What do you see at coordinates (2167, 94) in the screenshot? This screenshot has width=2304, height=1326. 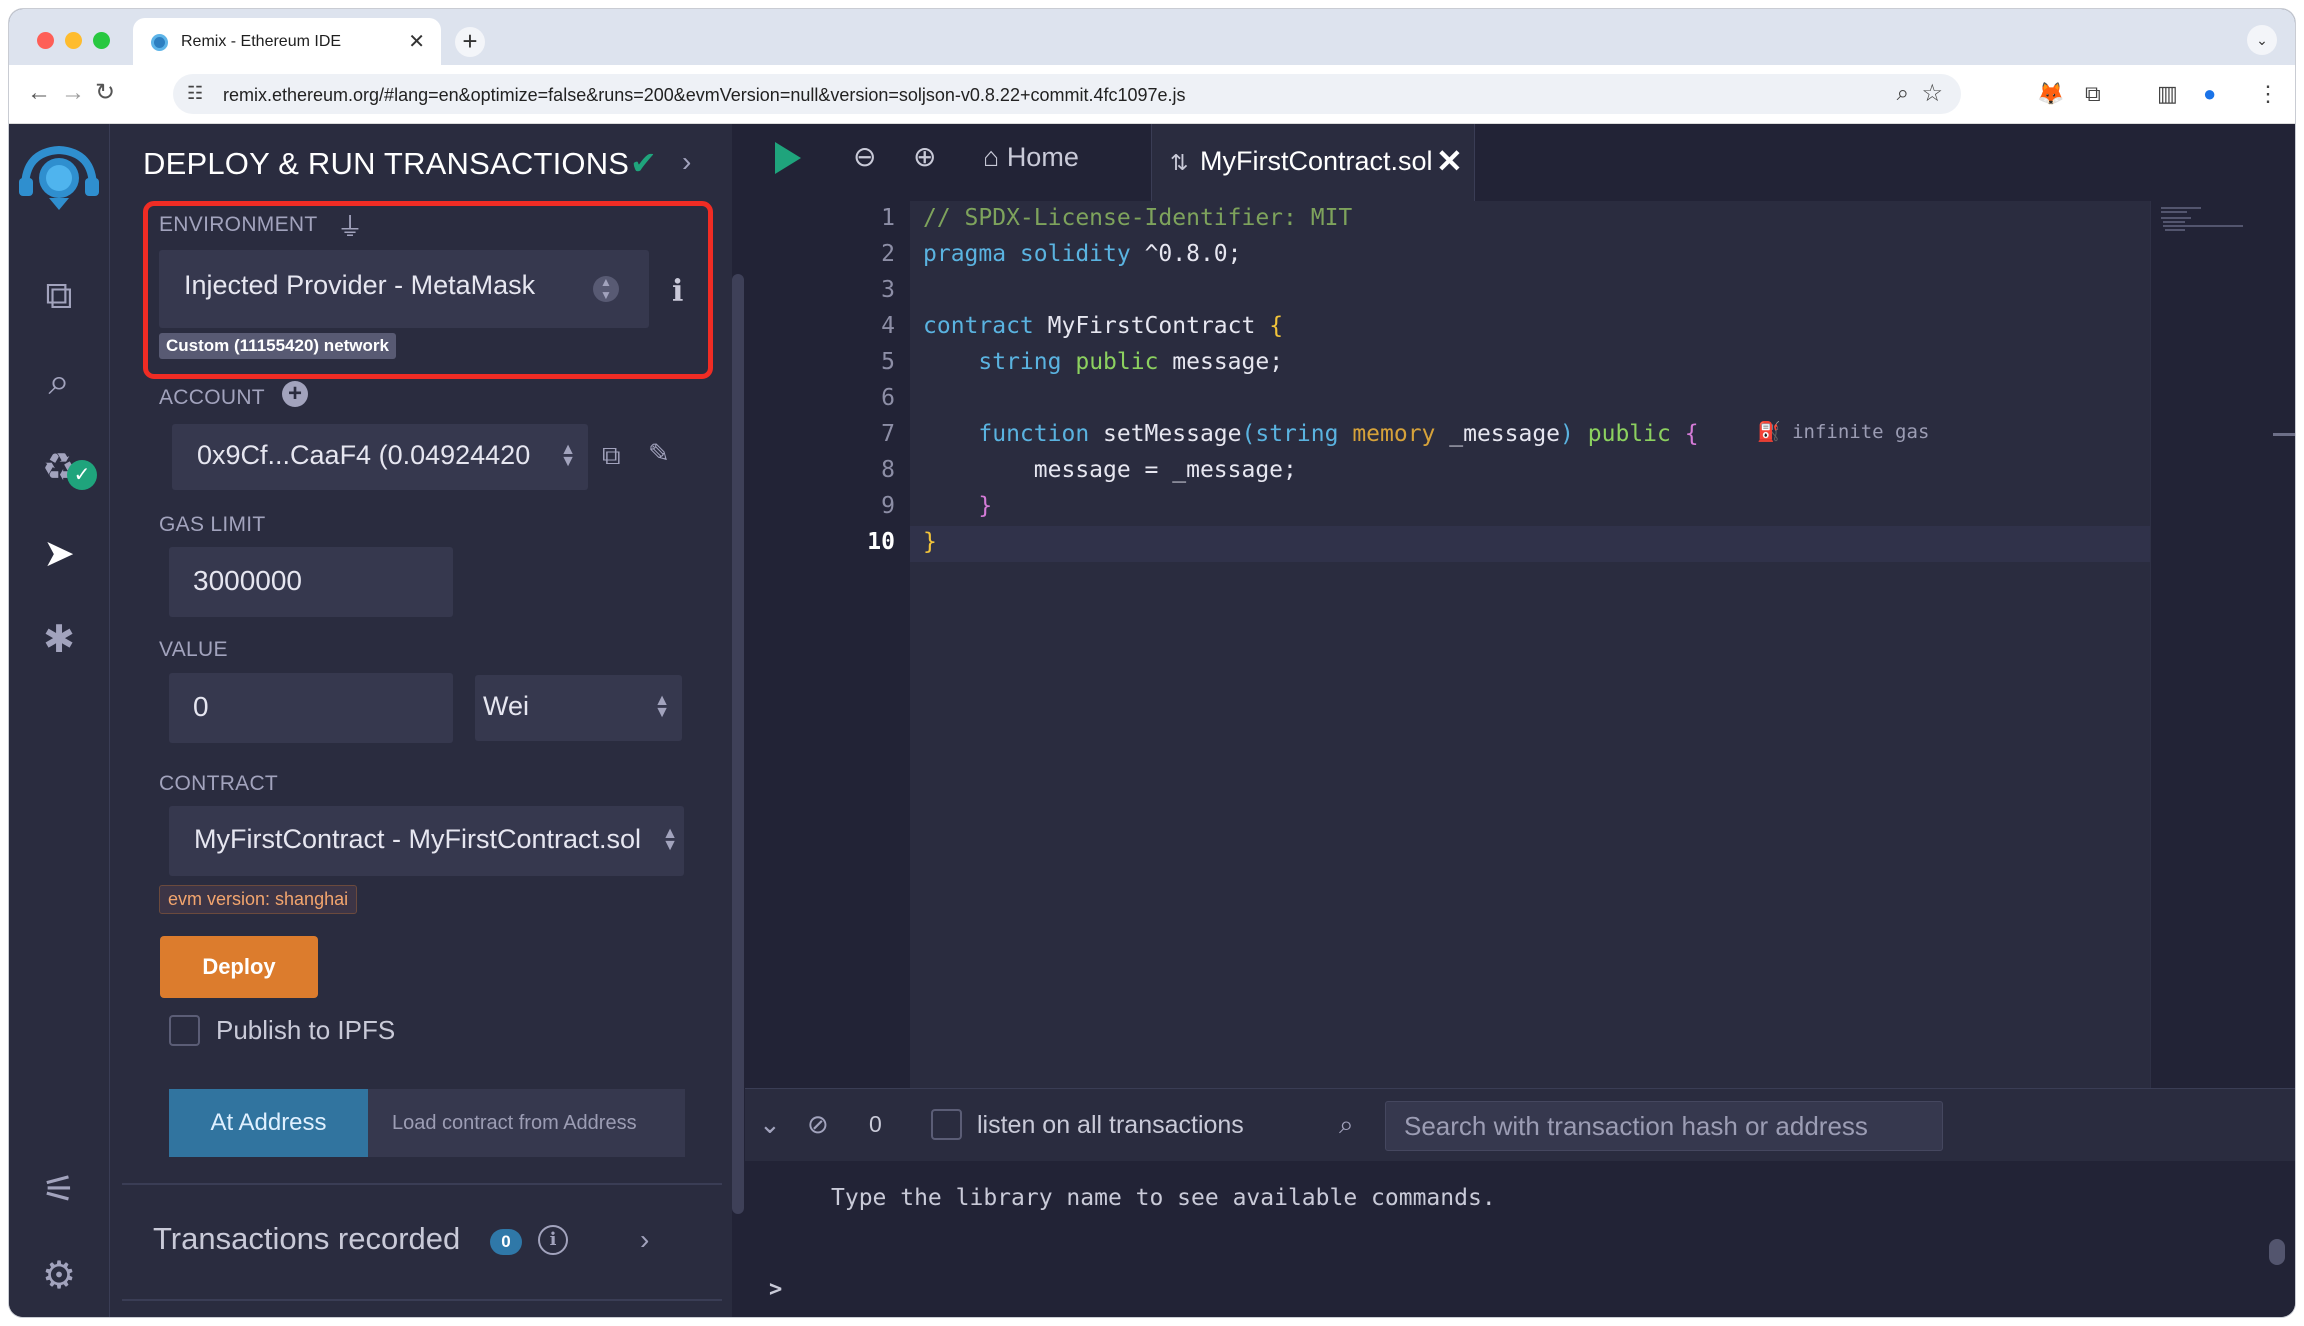 I see `side-panel-icon: ▥` at bounding box center [2167, 94].